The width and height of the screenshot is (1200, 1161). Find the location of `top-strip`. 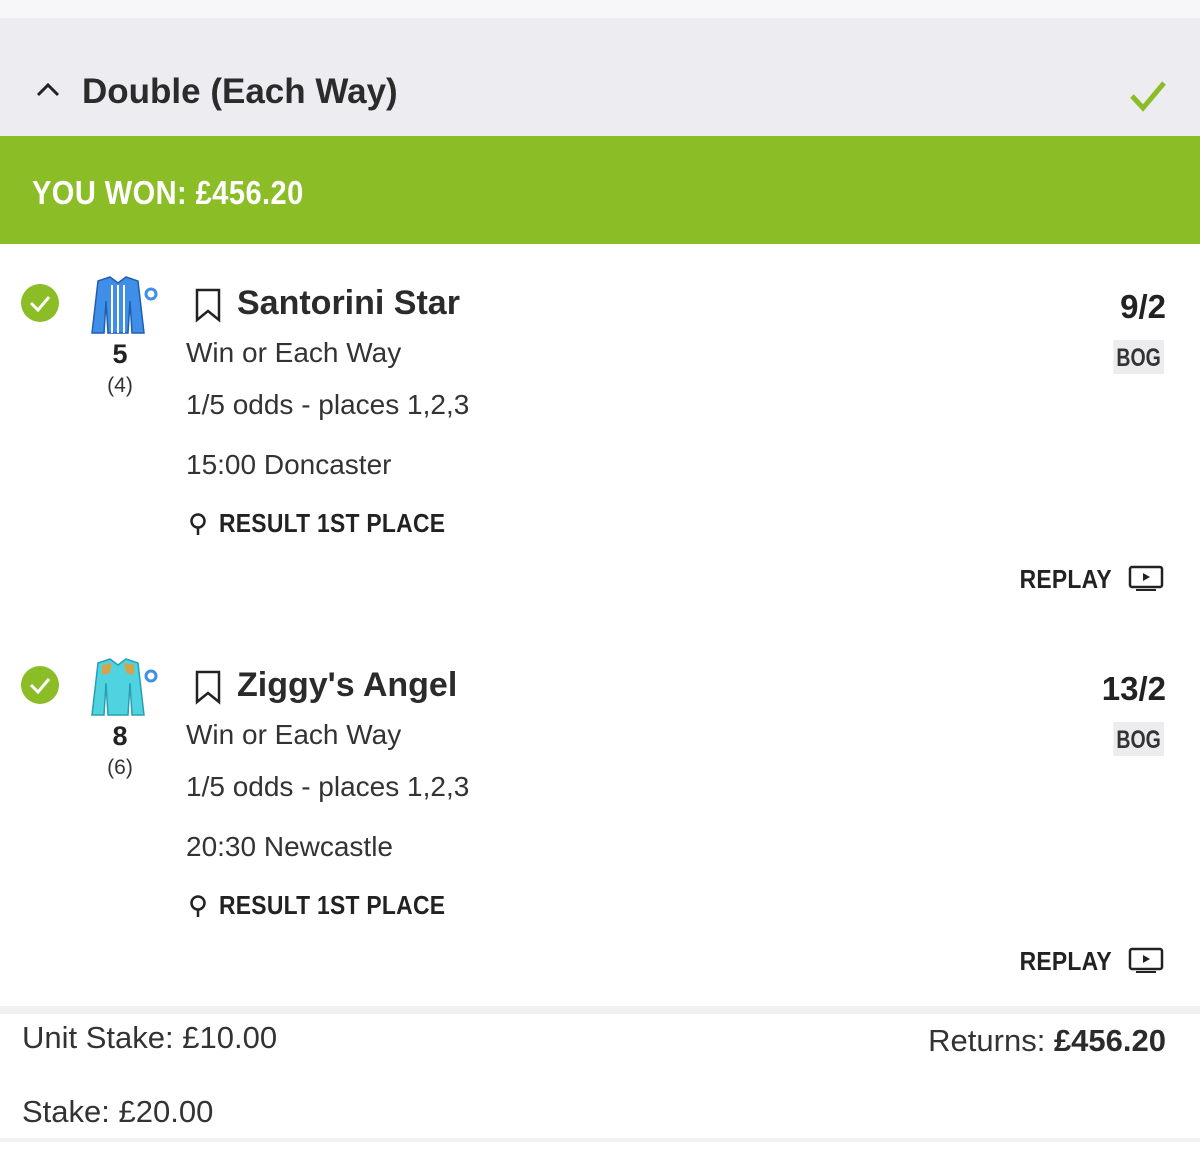

top-strip is located at coordinates (600, 9).